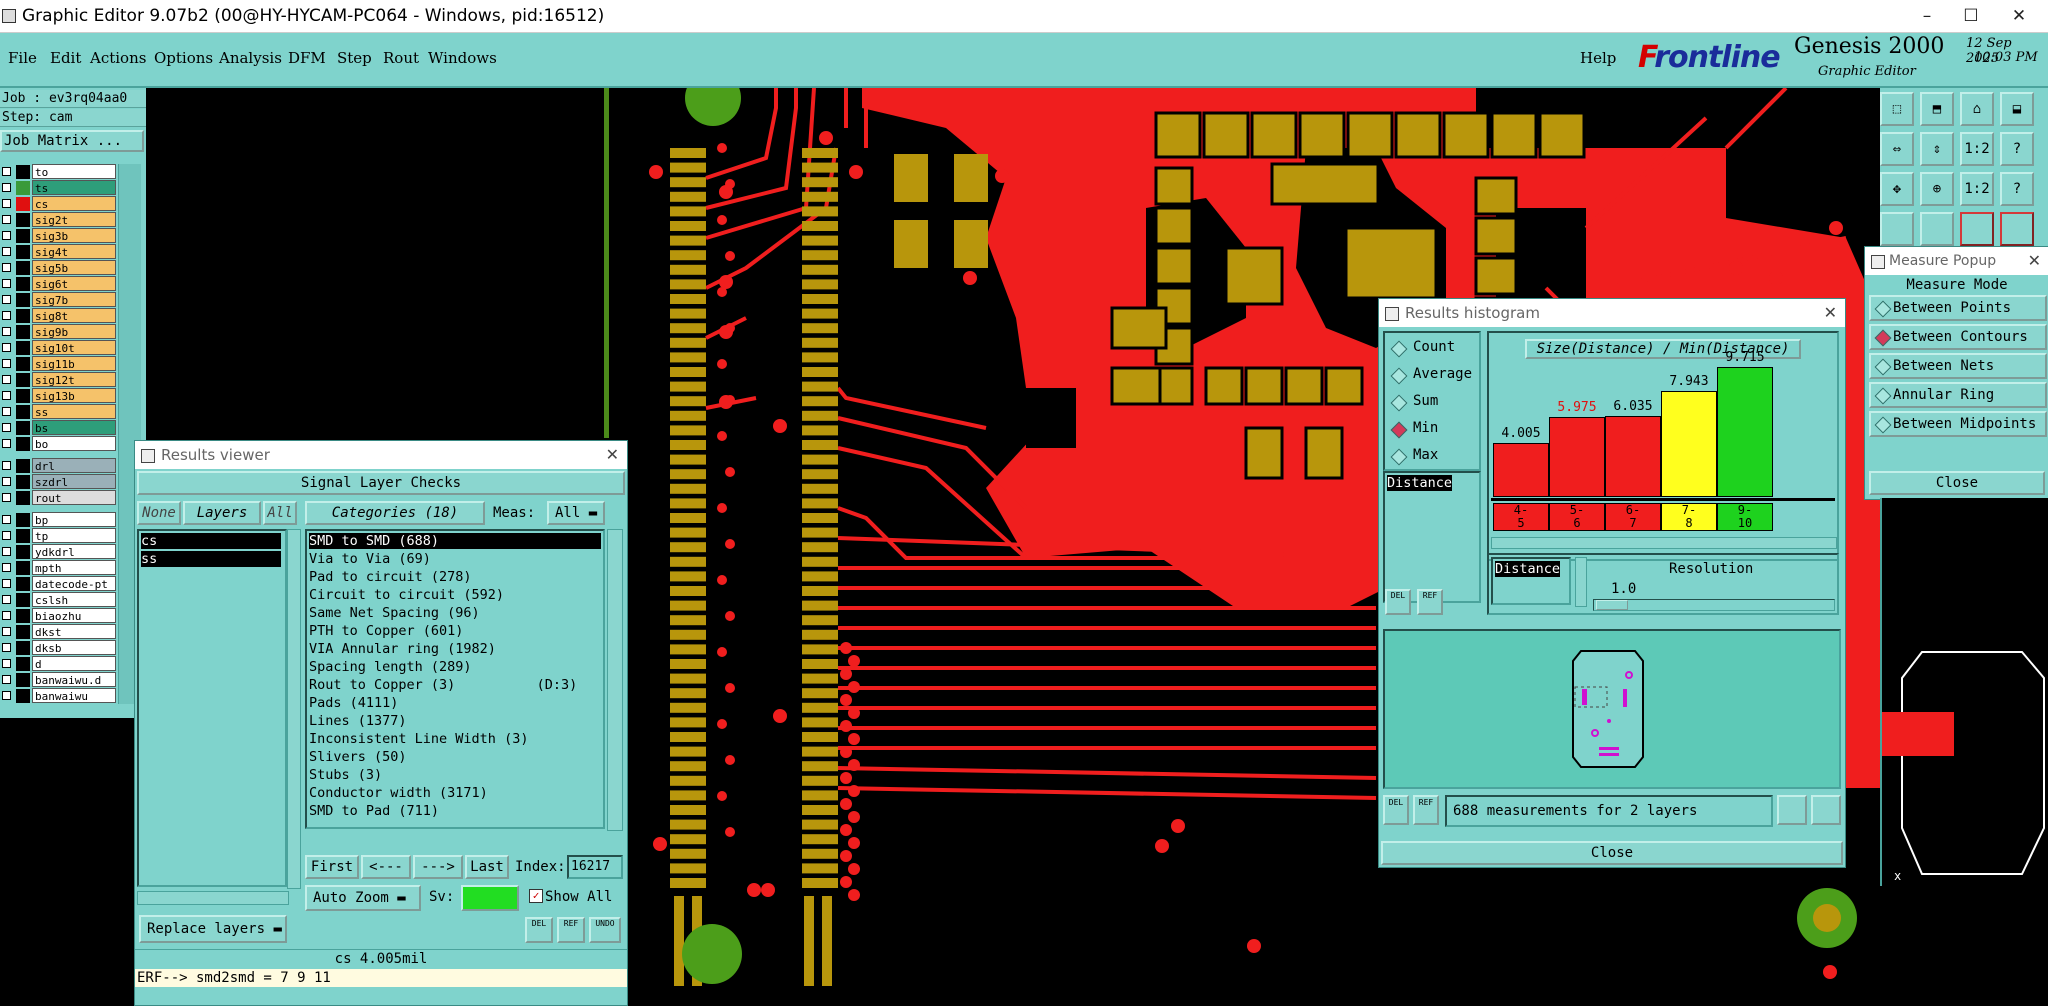 Image resolution: width=2048 pixels, height=1006 pixels. What do you see at coordinates (1927, 16) in the screenshot?
I see `minimize-button: –` at bounding box center [1927, 16].